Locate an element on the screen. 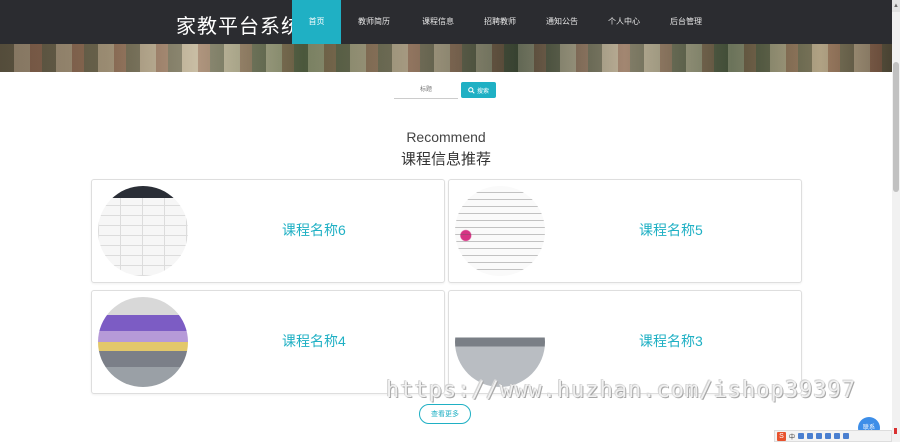  scrollbar-thumb is located at coordinates (896, 127).